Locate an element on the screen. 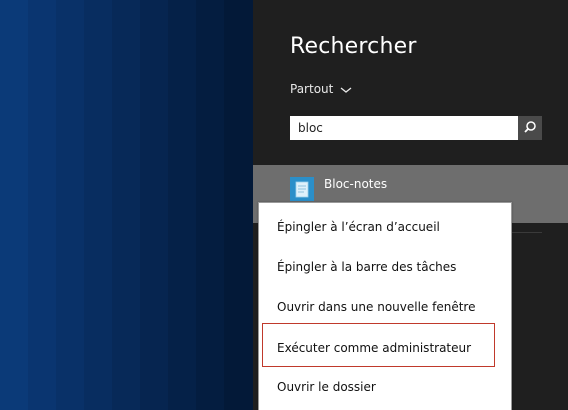  menu-item-open-folder: Ouvrir le dossier is located at coordinates (385, 387).